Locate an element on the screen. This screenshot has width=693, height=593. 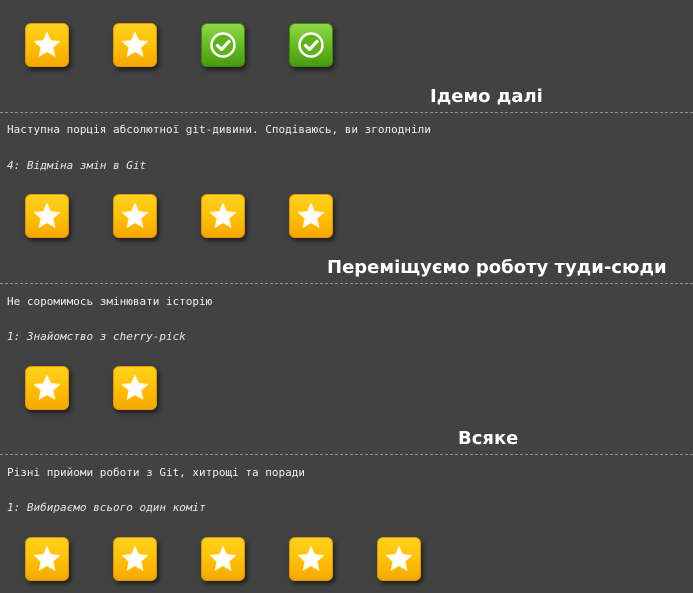
current-level-label: 1: Вибираємо всього один коміт is located at coordinates (106, 507).